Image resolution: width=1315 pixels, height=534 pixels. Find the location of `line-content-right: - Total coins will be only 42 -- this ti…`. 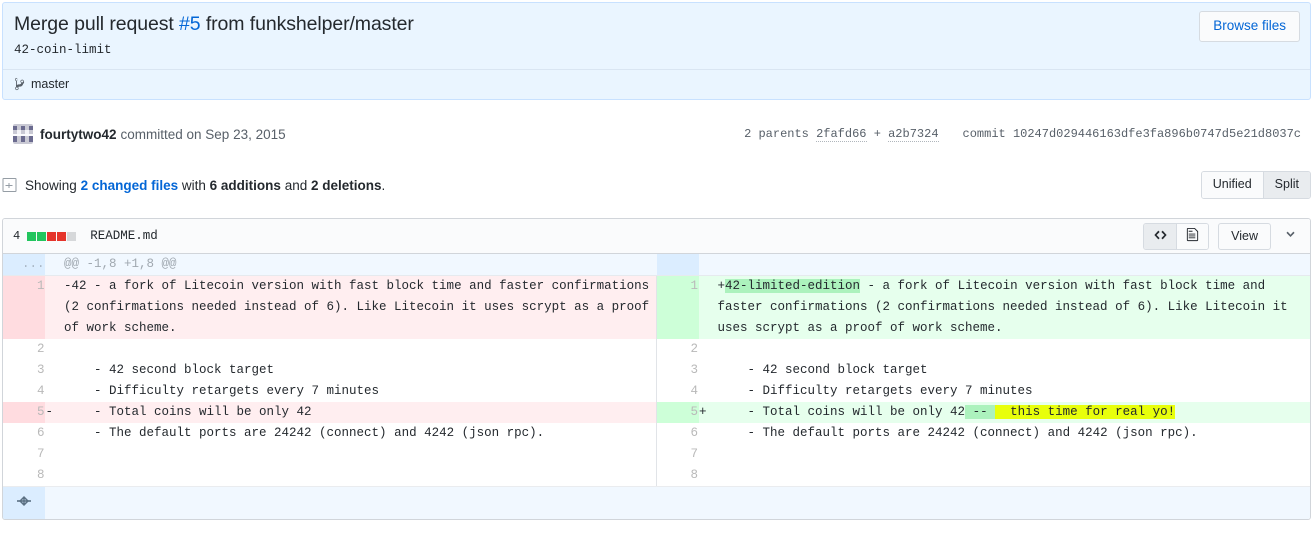

line-content-right: - Total coins will be only 42 -- this ti… is located at coordinates (1013, 412).